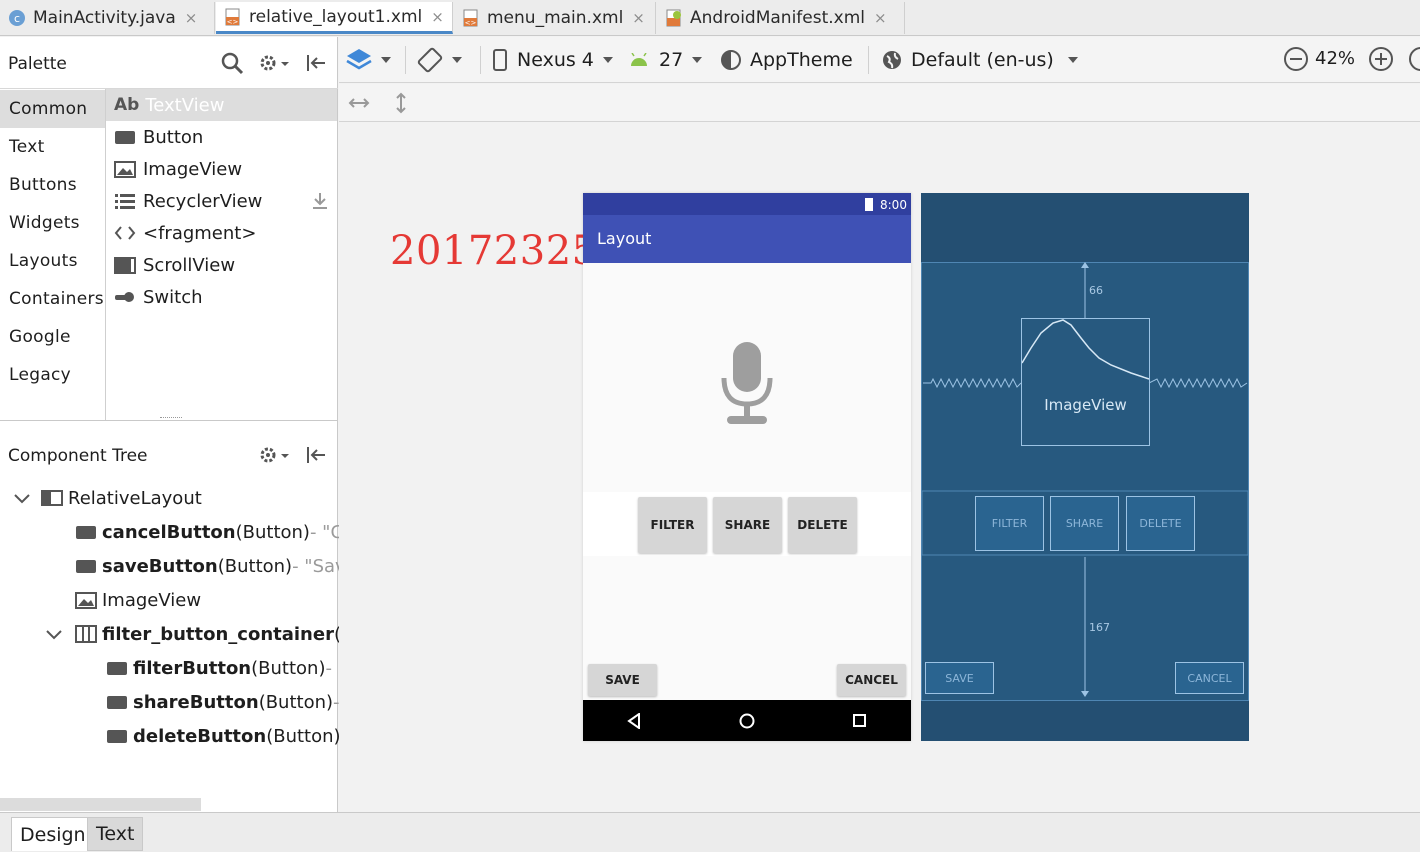 This screenshot has height=852, width=1420. I want to click on tree-node-cancelbutton: cancelButton (Button) - "Ca, so click(214, 532).